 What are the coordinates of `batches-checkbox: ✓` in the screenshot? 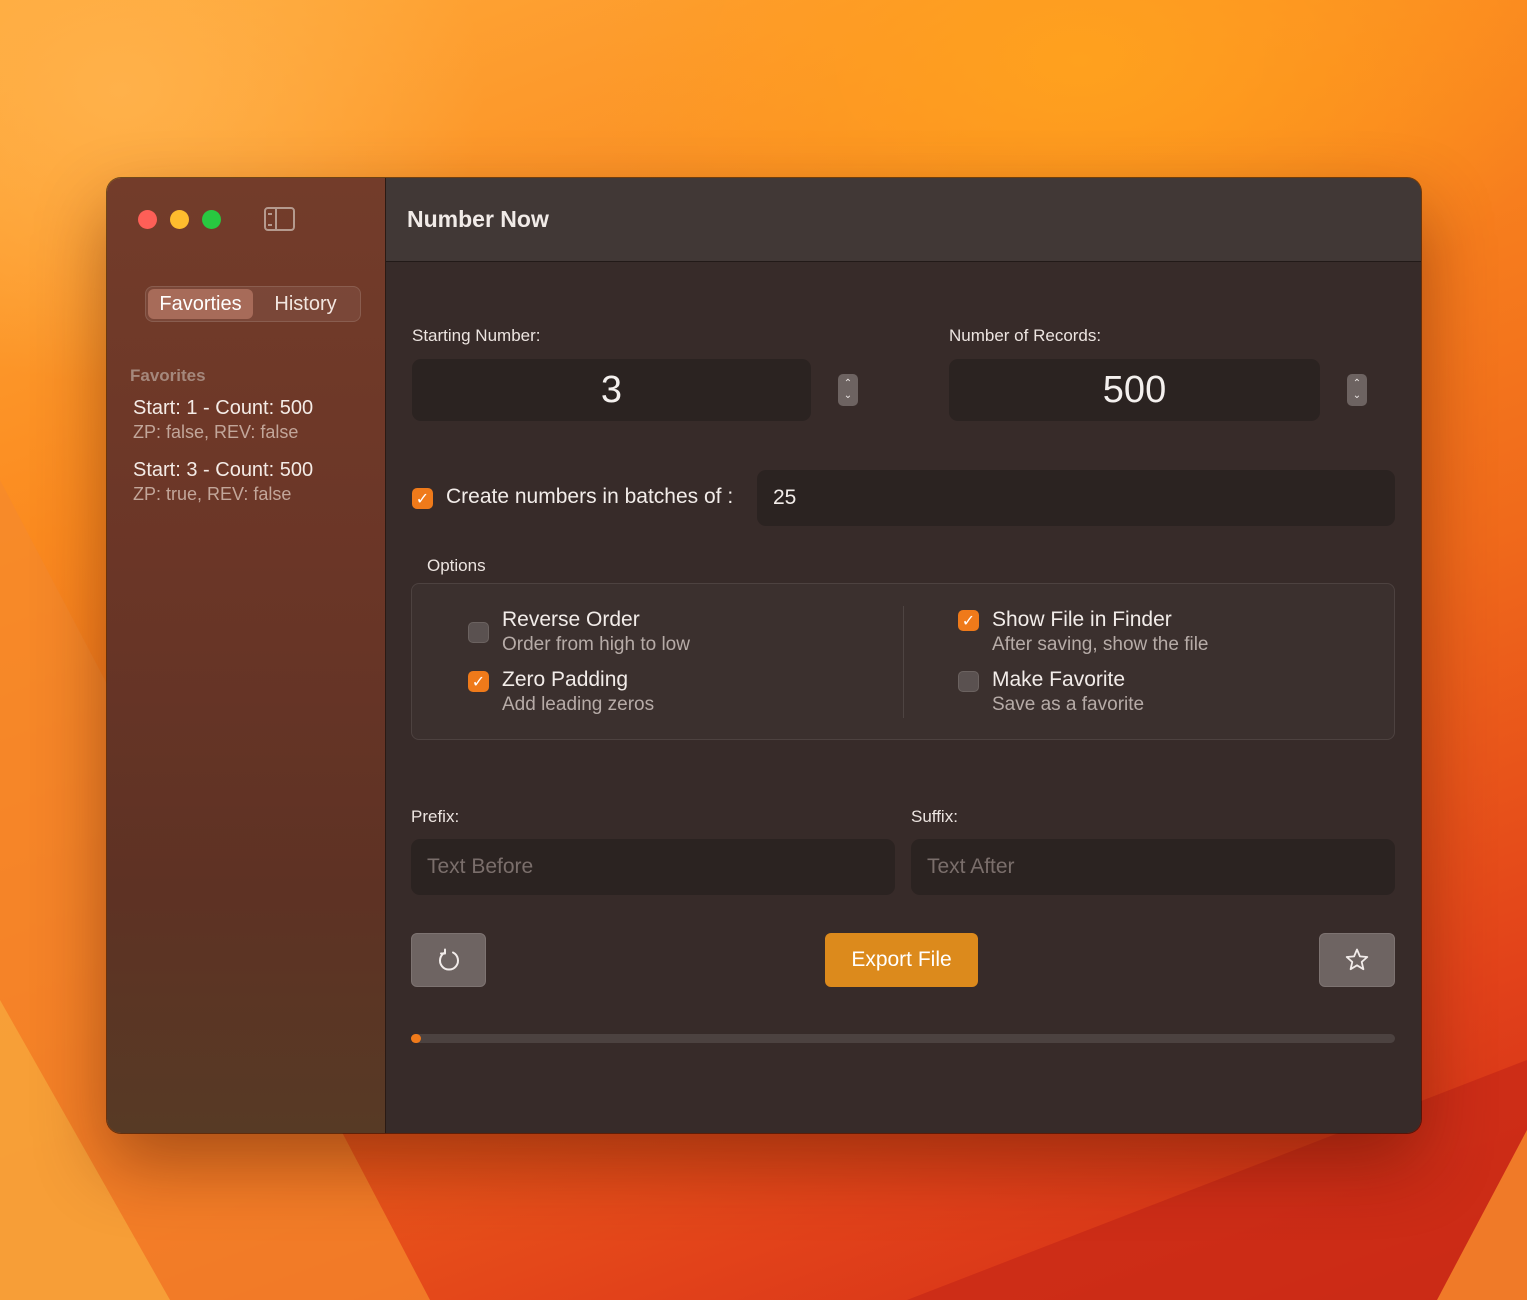 It's located at (422, 498).